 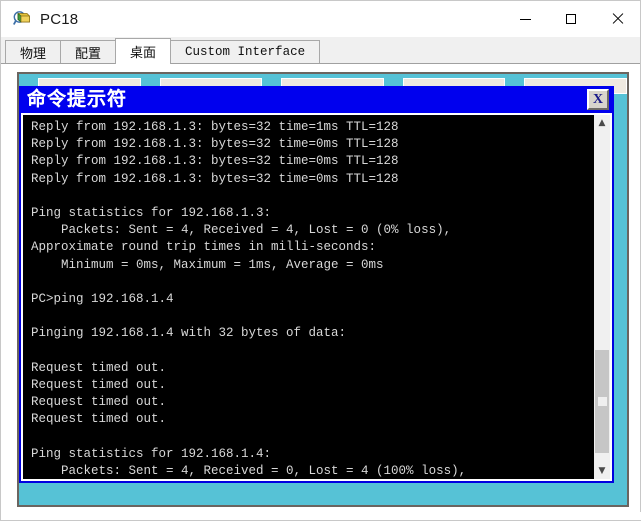 I want to click on scroll-down-button: ▼, so click(x=602, y=471).